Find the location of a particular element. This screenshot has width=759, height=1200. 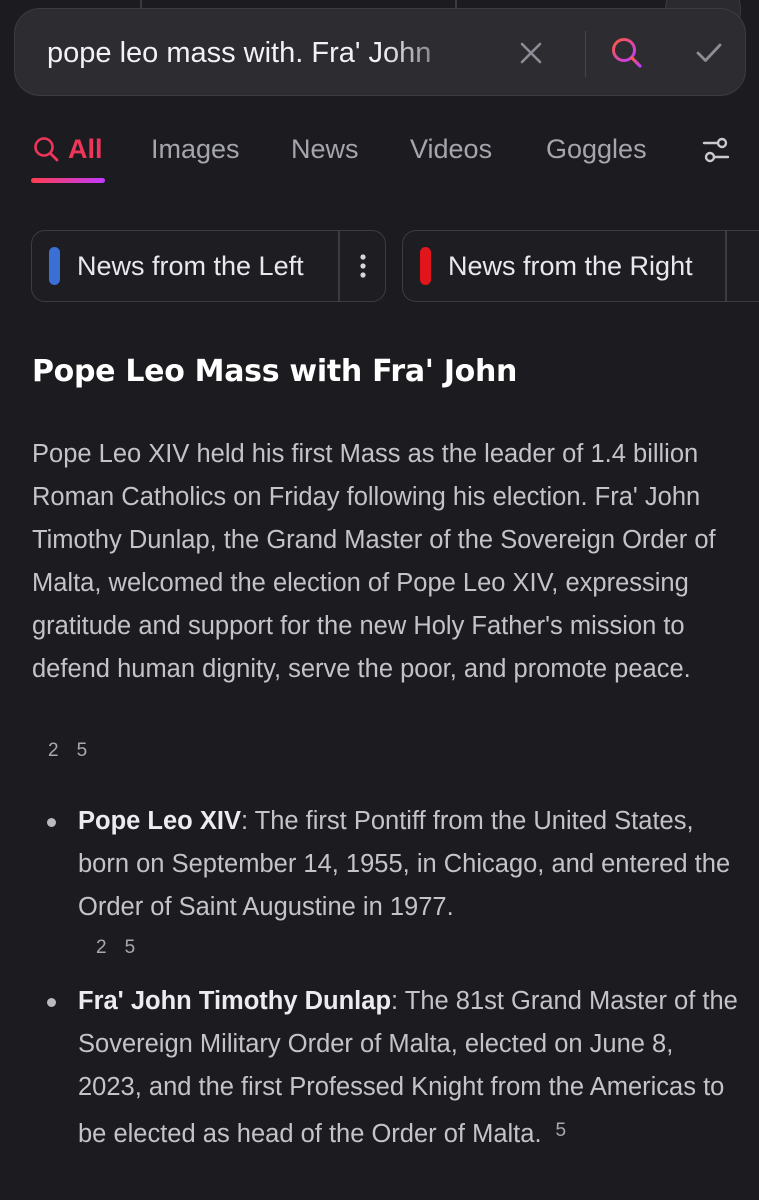

tab-images: Images is located at coordinates (195, 149).